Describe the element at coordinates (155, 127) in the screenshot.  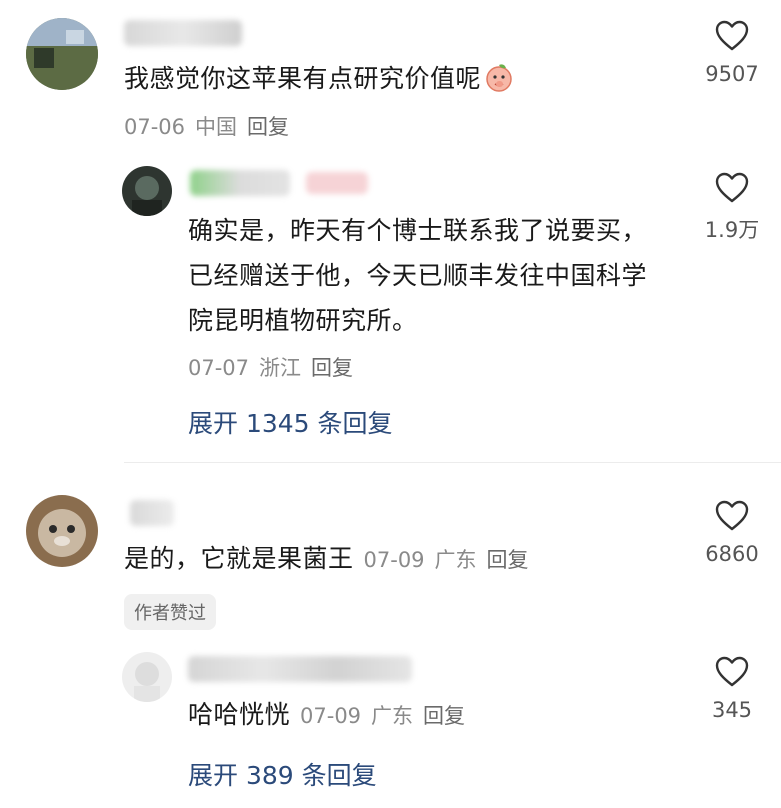
I see `comment-date: 07-06` at that location.